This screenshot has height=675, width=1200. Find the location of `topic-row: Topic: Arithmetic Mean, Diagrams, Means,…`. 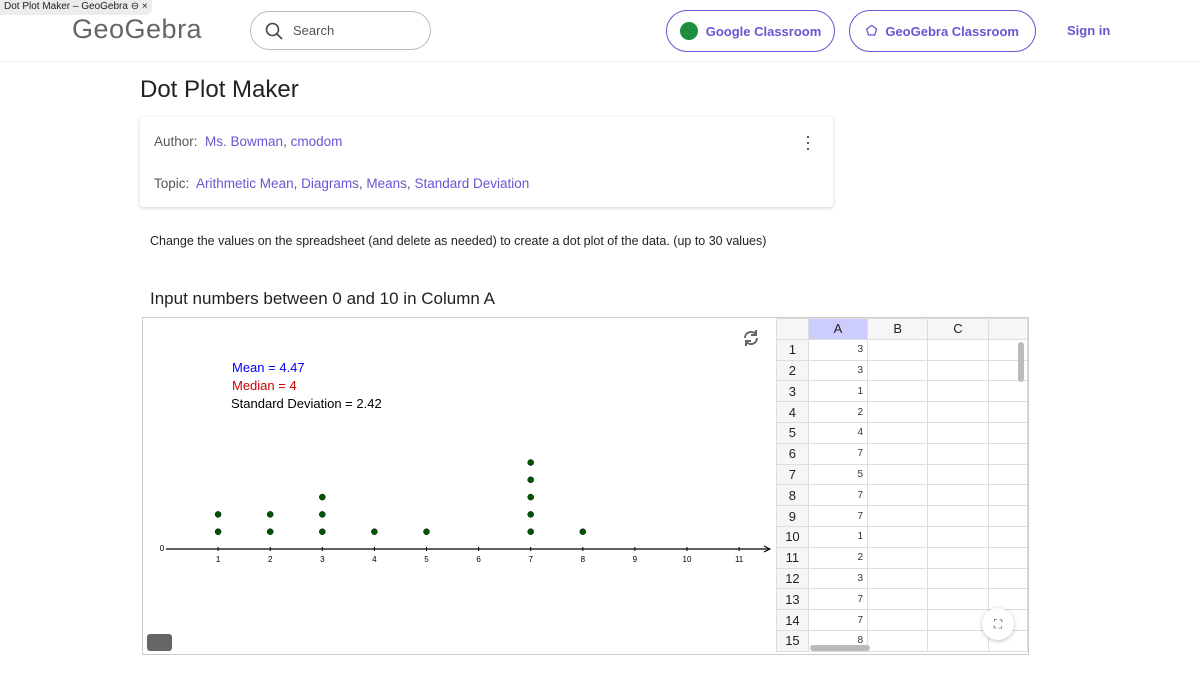

topic-row: Topic: Arithmetic Mean, Diagrams, Means,… is located at coordinates (342, 183).